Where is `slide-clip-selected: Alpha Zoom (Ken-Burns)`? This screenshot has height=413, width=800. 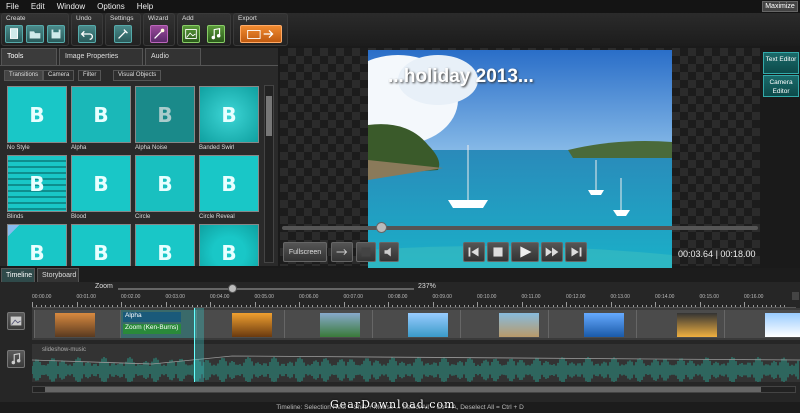 slide-clip-selected: Alpha Zoom (Ken-Burns) is located at coordinates (158, 324).